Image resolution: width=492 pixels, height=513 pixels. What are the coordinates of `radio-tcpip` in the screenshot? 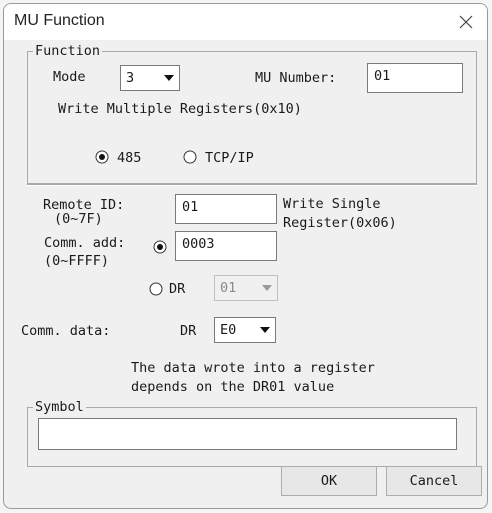 It's located at (190, 156).